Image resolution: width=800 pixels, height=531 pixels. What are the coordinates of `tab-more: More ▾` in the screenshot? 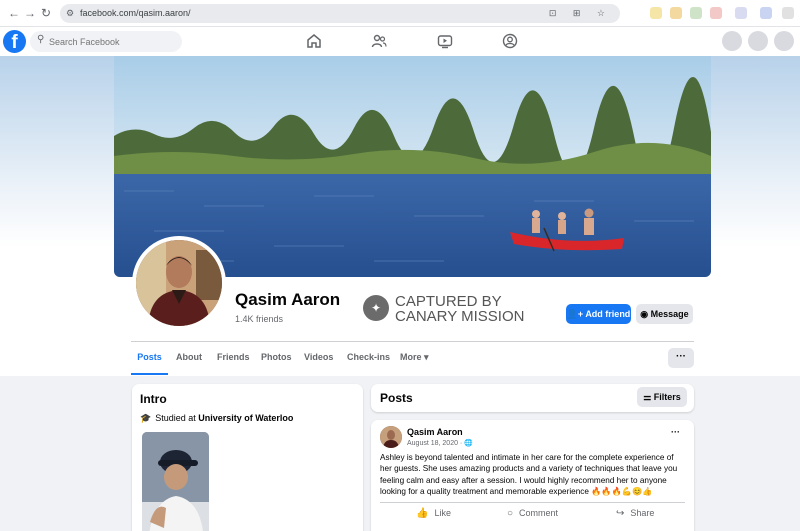 It's located at (414, 358).